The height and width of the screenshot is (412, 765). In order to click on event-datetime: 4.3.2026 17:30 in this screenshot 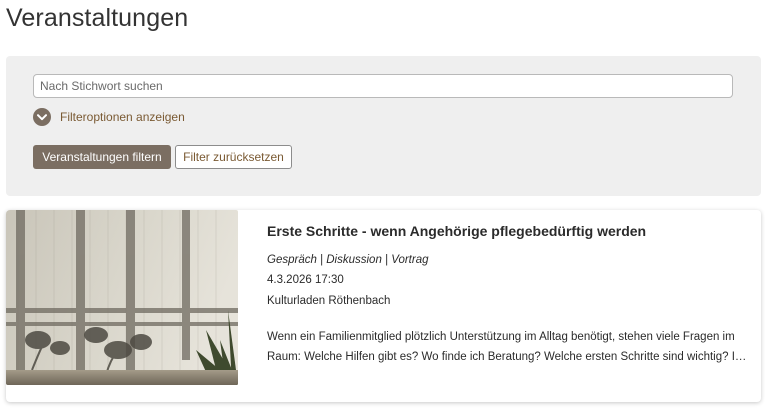, I will do `click(305, 280)`.